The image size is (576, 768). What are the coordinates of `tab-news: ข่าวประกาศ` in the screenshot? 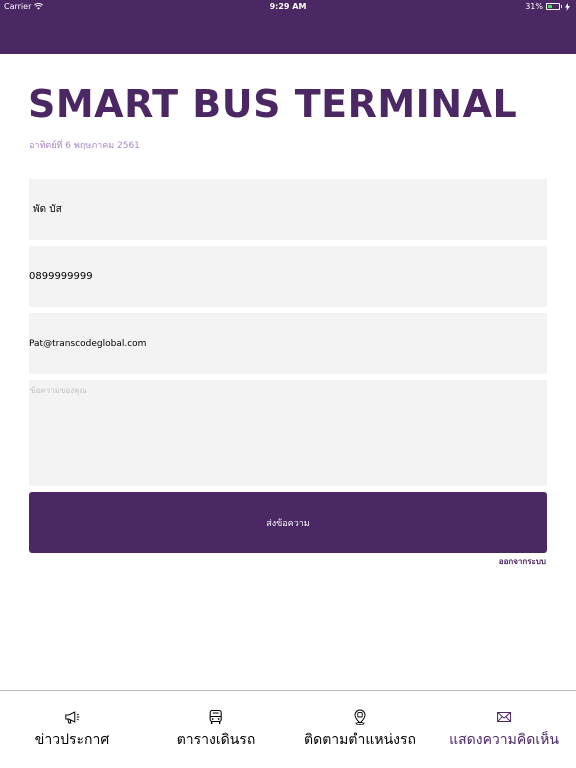 It's located at (72, 734).